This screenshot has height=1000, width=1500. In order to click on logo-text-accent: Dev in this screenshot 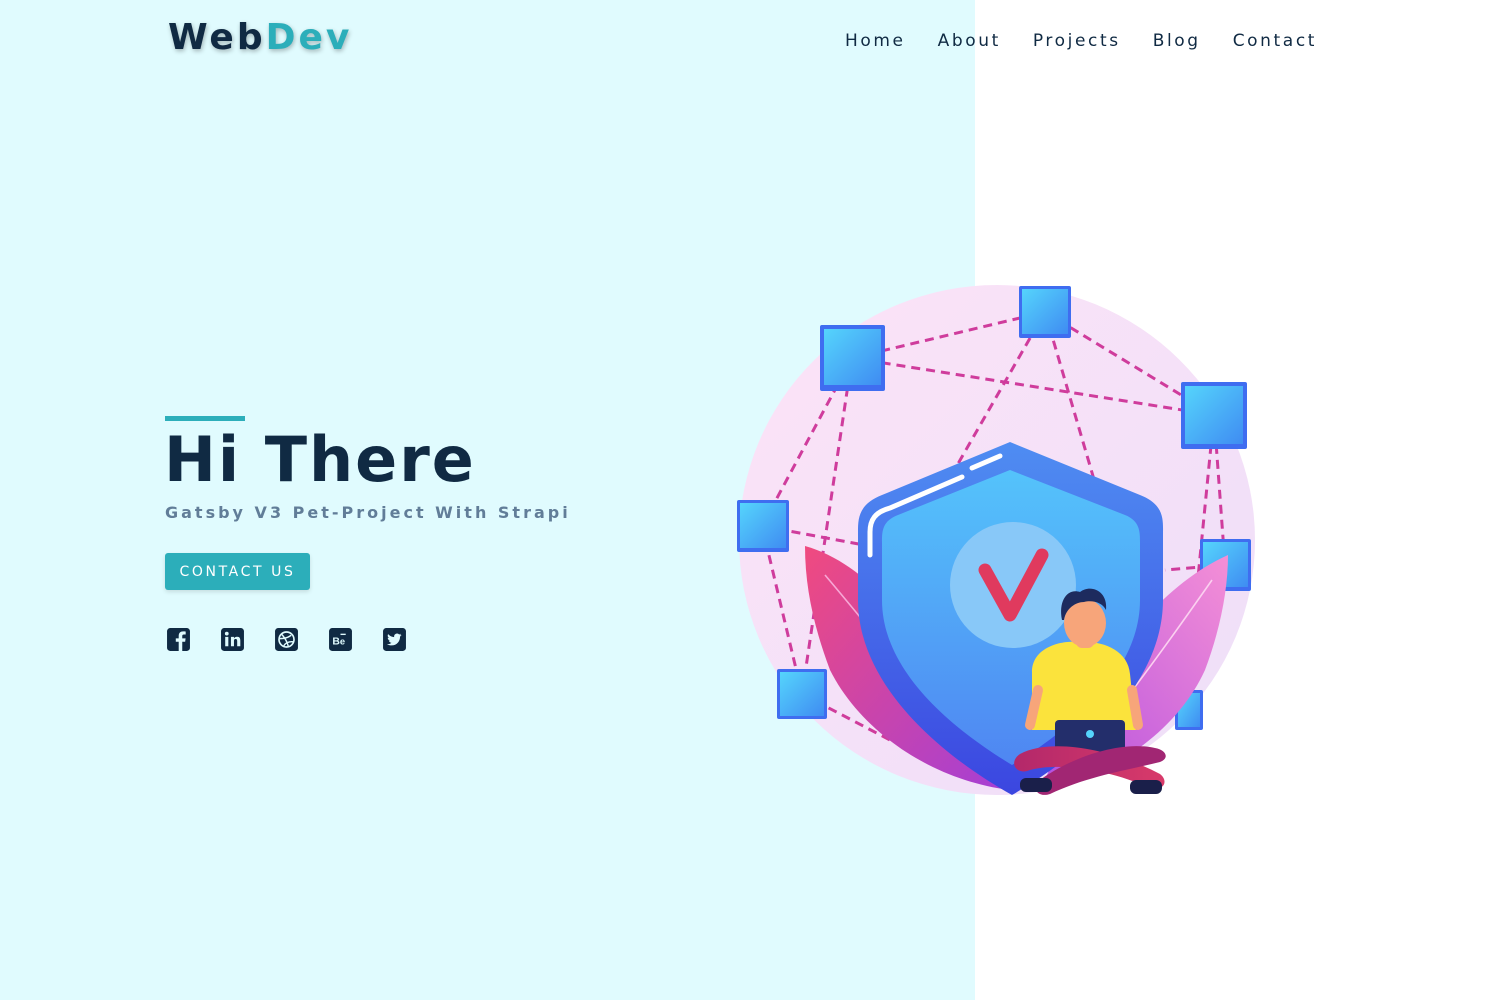, I will do `click(309, 37)`.